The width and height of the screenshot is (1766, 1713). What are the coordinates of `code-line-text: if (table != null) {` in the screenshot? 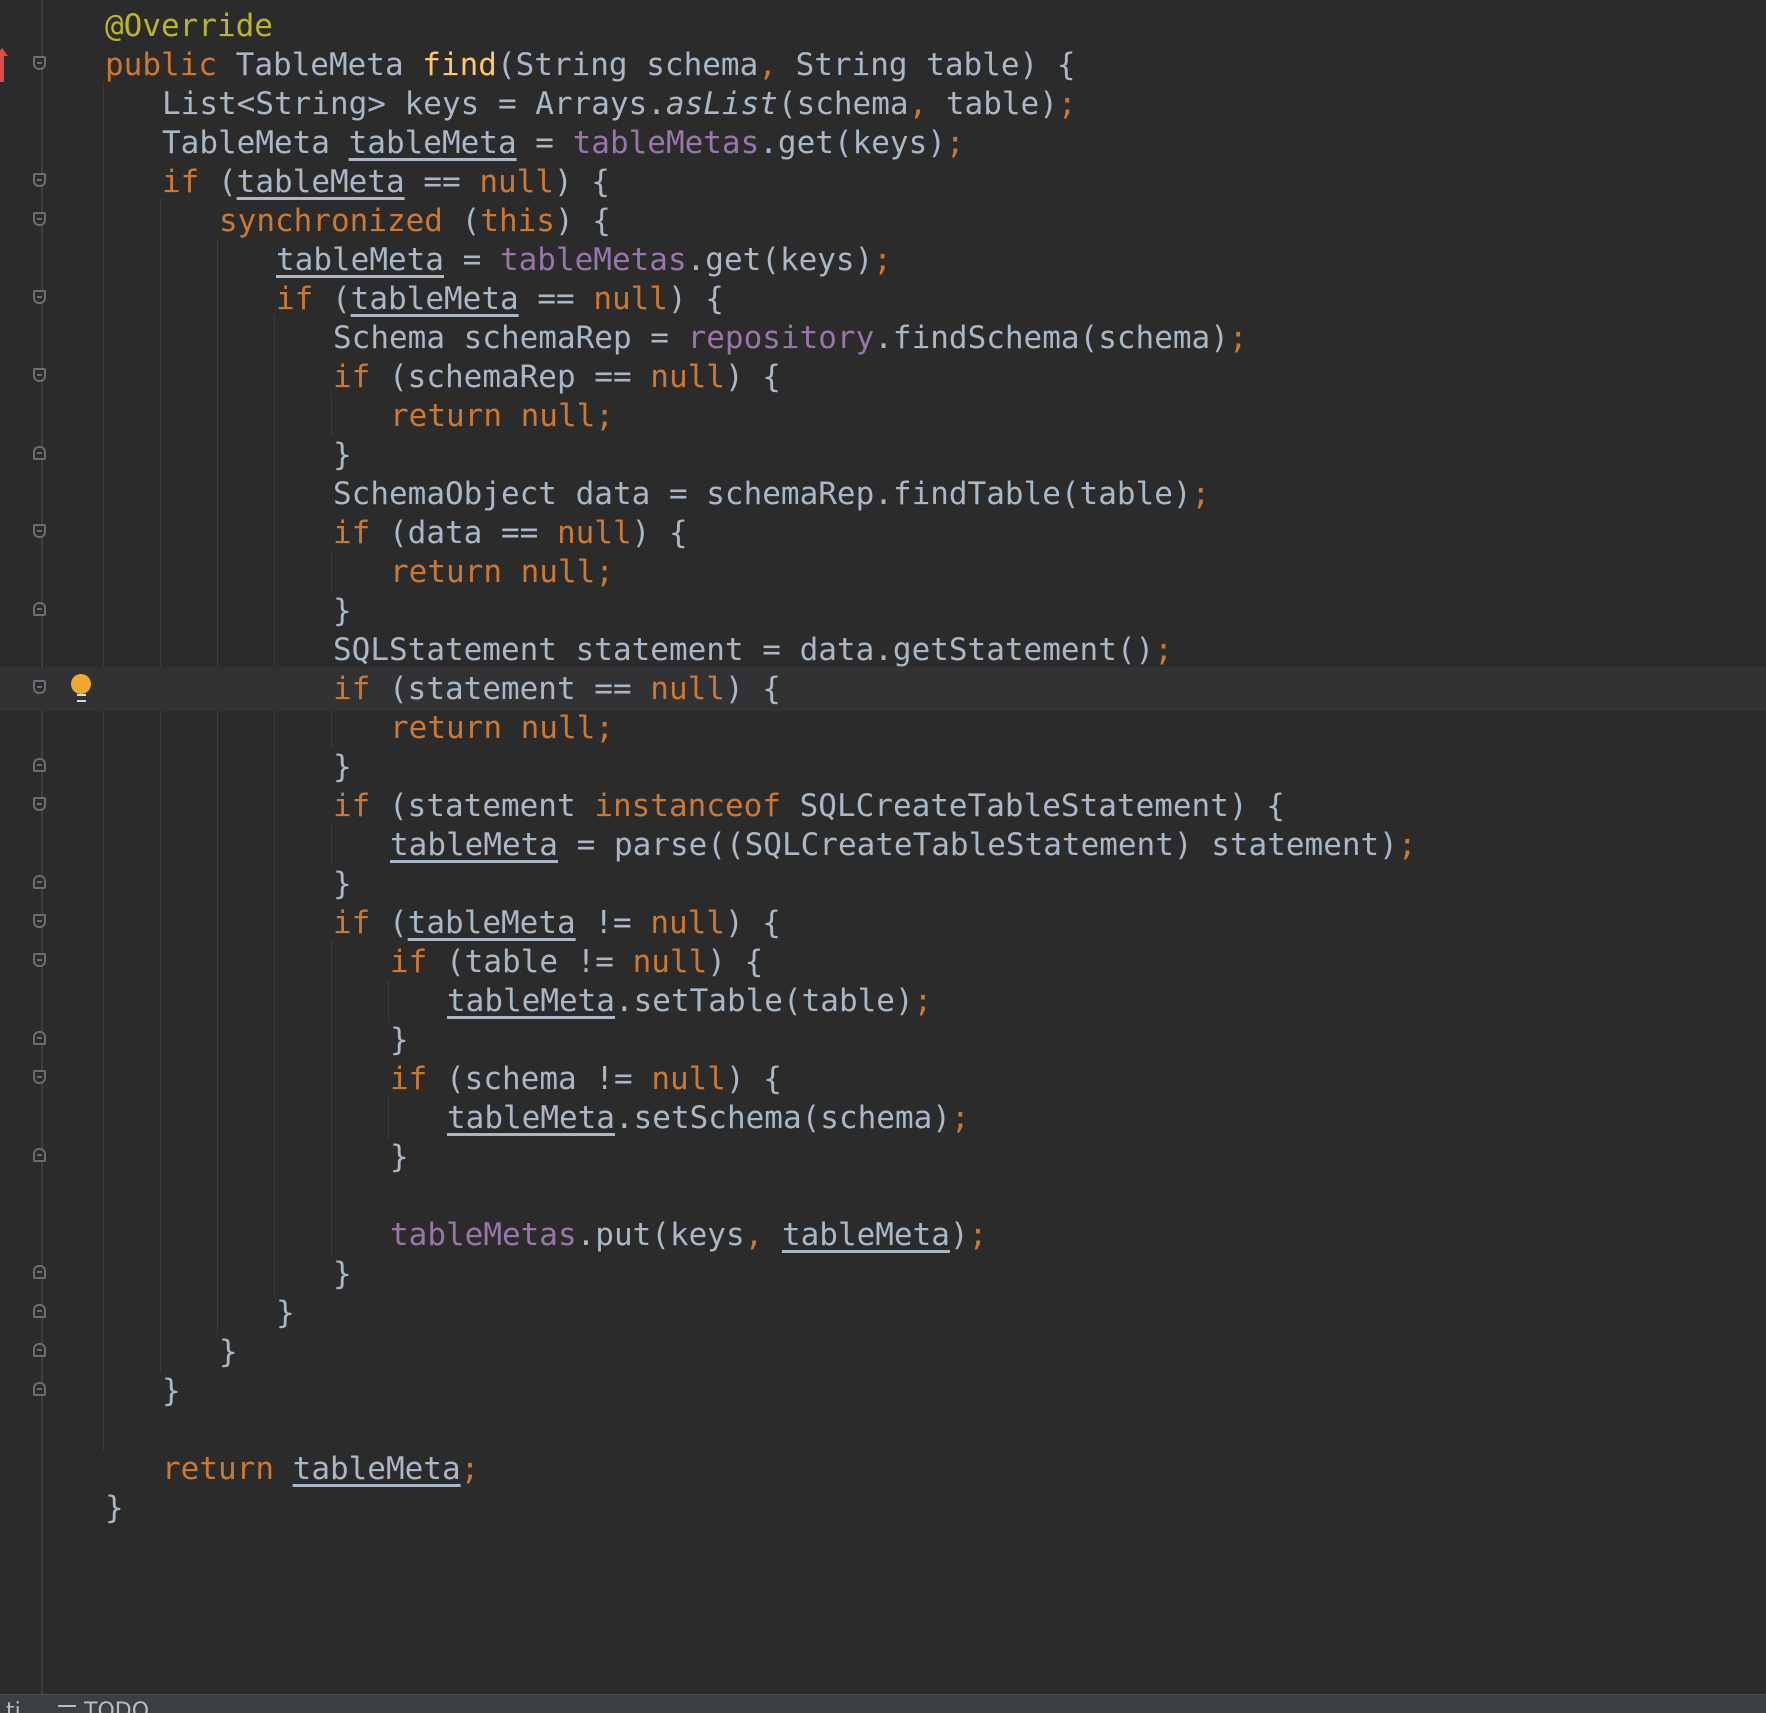 It's located at (576, 962).